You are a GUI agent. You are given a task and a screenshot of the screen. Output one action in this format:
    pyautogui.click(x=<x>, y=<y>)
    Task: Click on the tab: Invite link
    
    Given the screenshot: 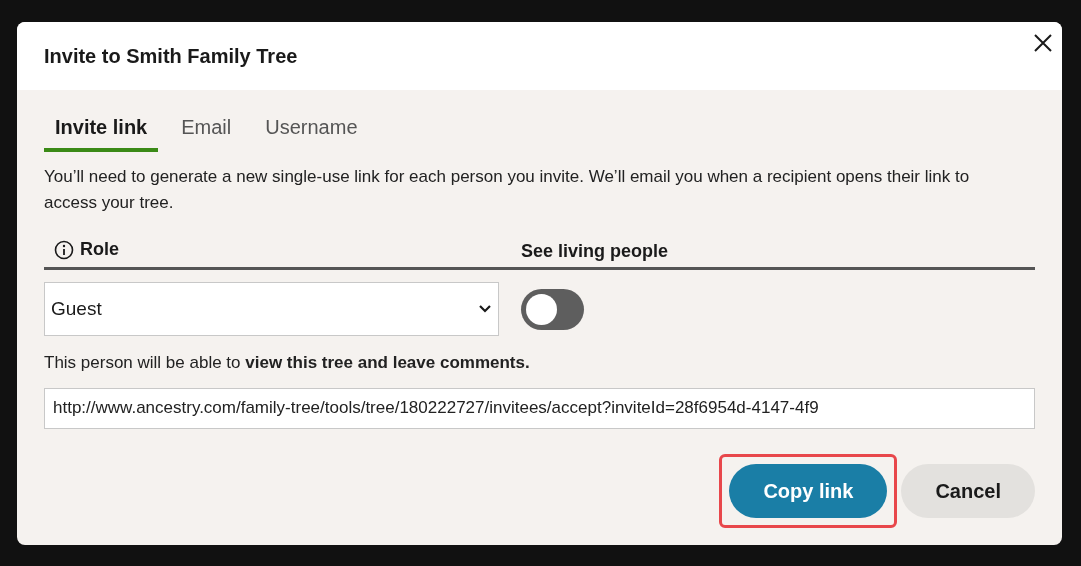 What is the action you would take?
    pyautogui.click(x=101, y=132)
    